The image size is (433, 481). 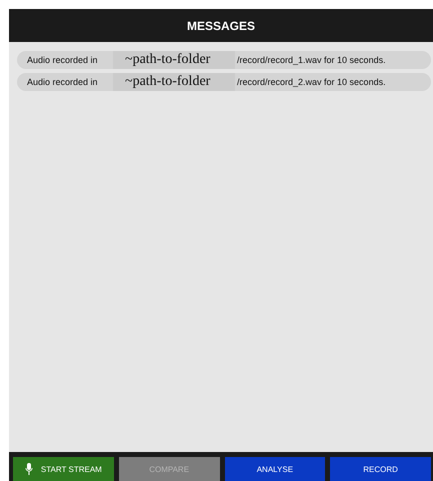 I want to click on action-button: RECORD, so click(x=380, y=469).